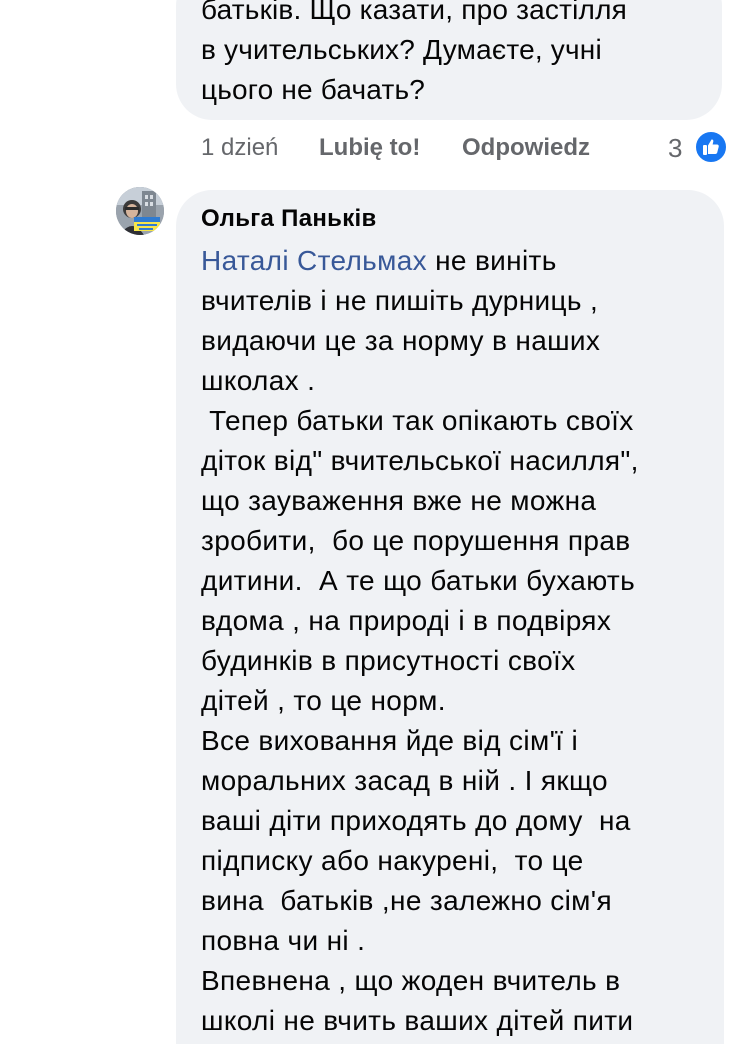  Describe the element at coordinates (491, 260) in the screenshot. I see `comment-text: не виніть` at that location.